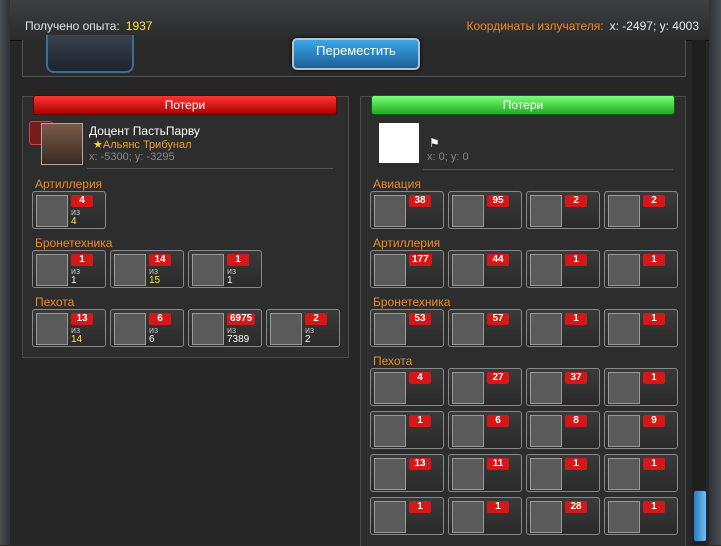  I want to click on unit-card: 13 из 14, so click(69, 328).